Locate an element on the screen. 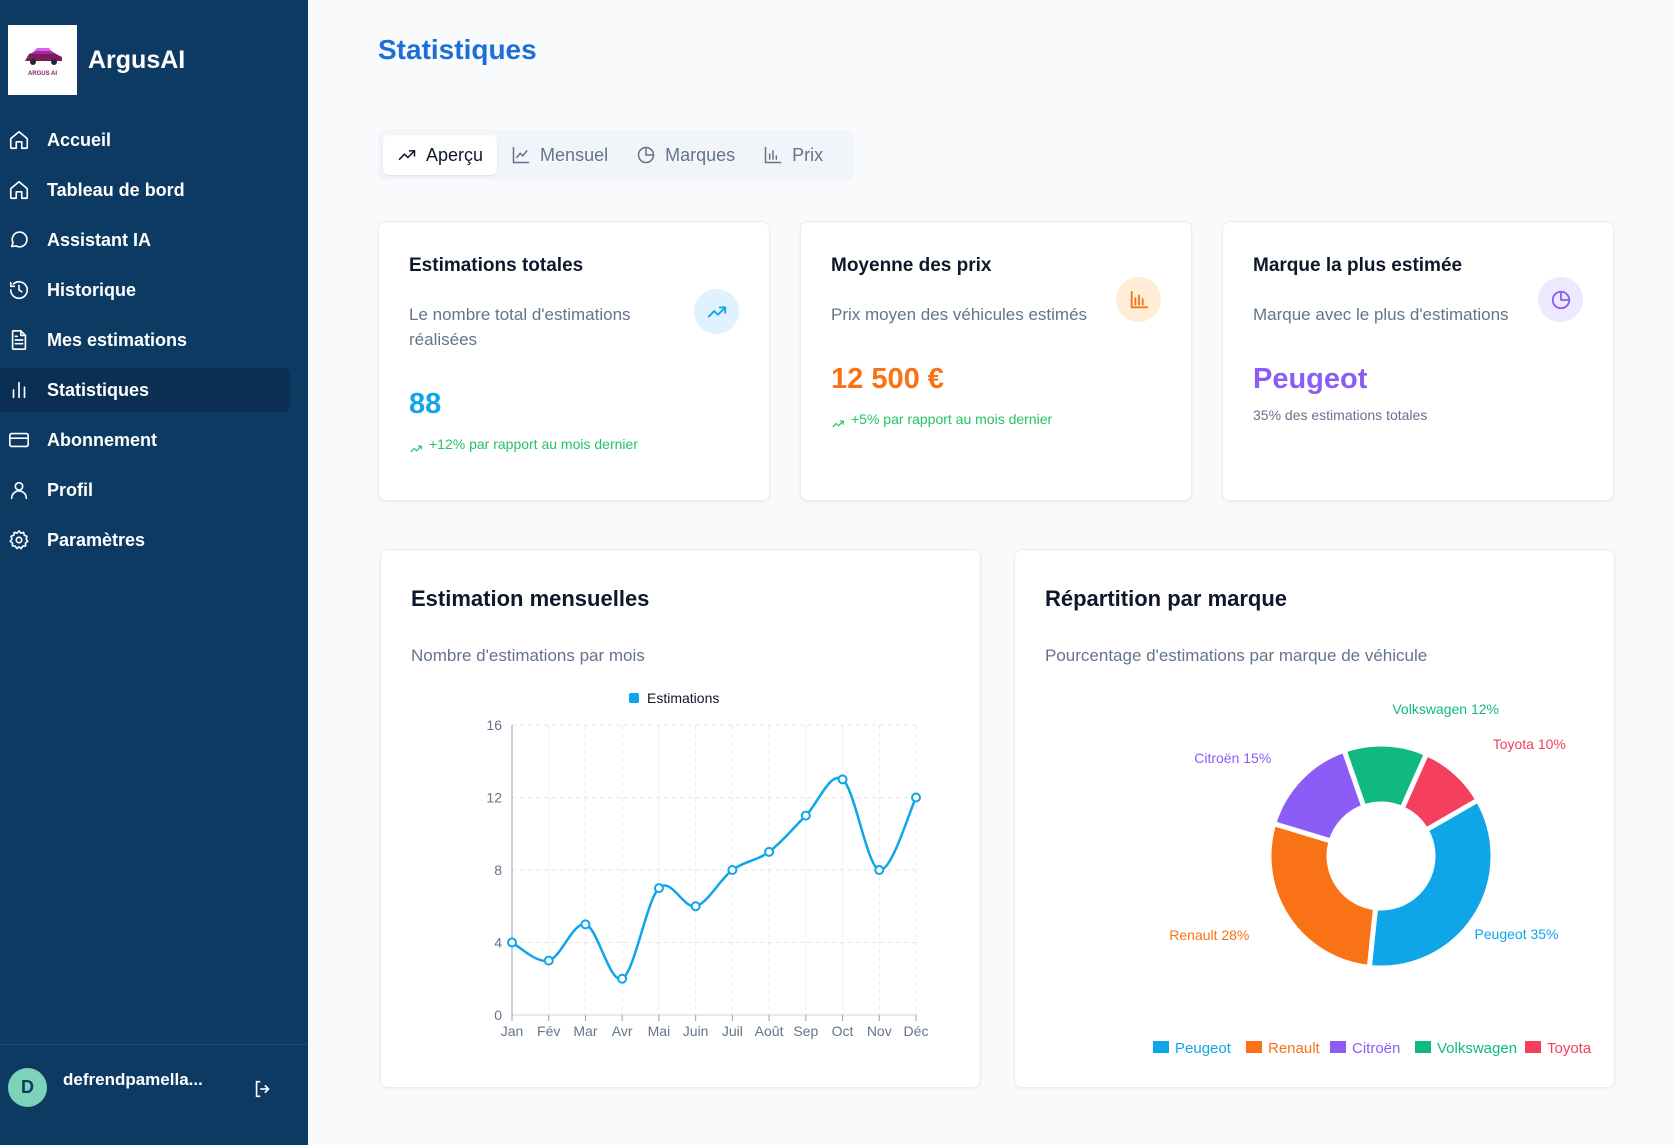 The image size is (1675, 1145). tab-label: Prix is located at coordinates (808, 154).